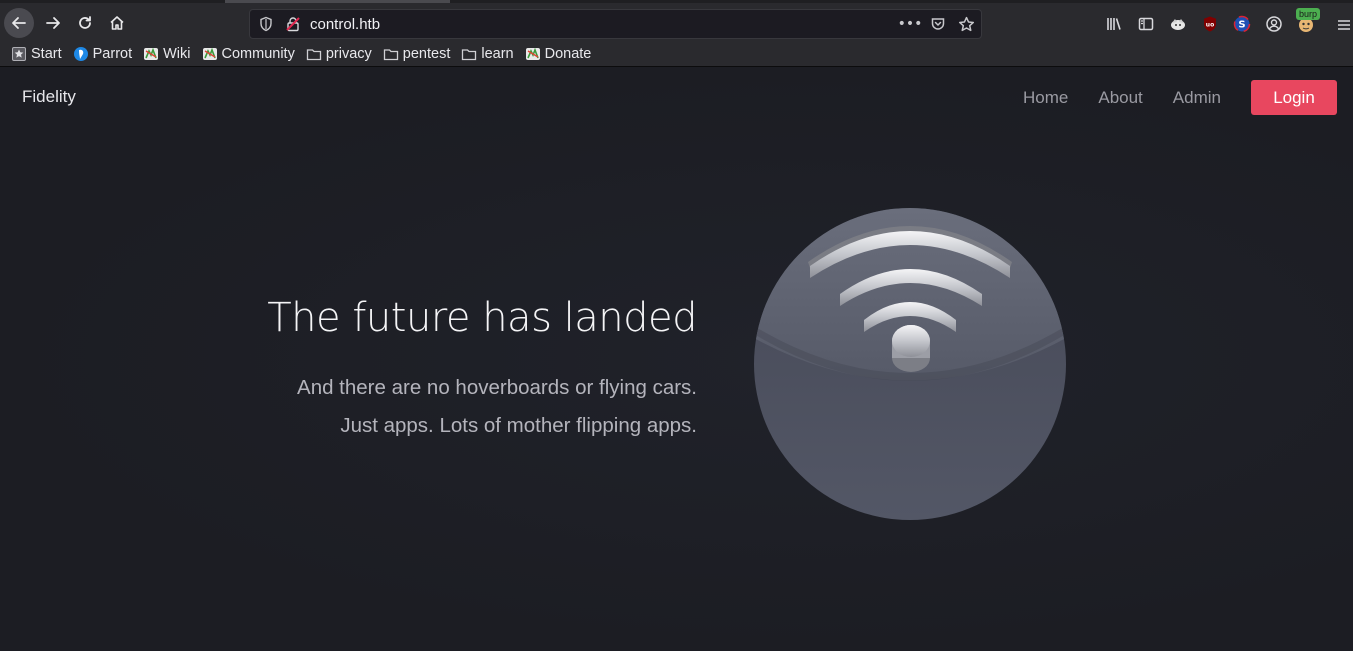  I want to click on svg-text: S, so click(1241, 25).